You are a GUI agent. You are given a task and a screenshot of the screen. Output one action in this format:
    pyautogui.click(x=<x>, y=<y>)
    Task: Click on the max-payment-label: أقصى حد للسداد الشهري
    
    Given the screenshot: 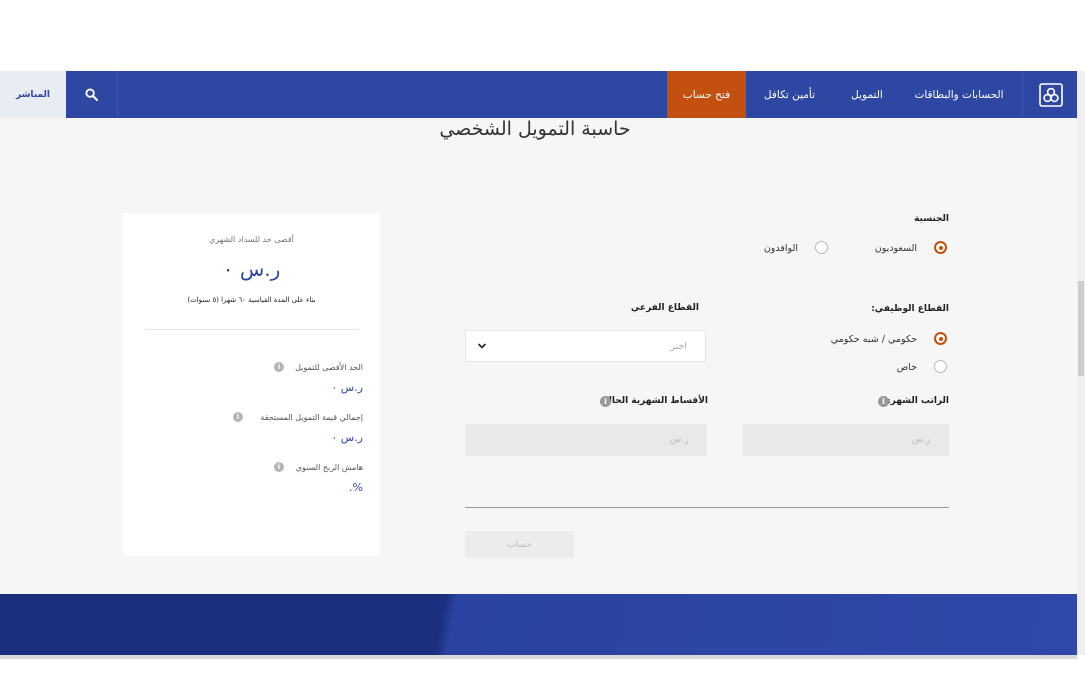 What is the action you would take?
    pyautogui.click(x=251, y=239)
    